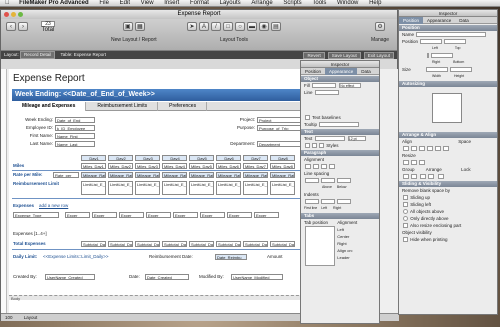 Image resolution: width=500 pixels, height=327 pixels. I want to click on italic-icon, so click(314, 146).